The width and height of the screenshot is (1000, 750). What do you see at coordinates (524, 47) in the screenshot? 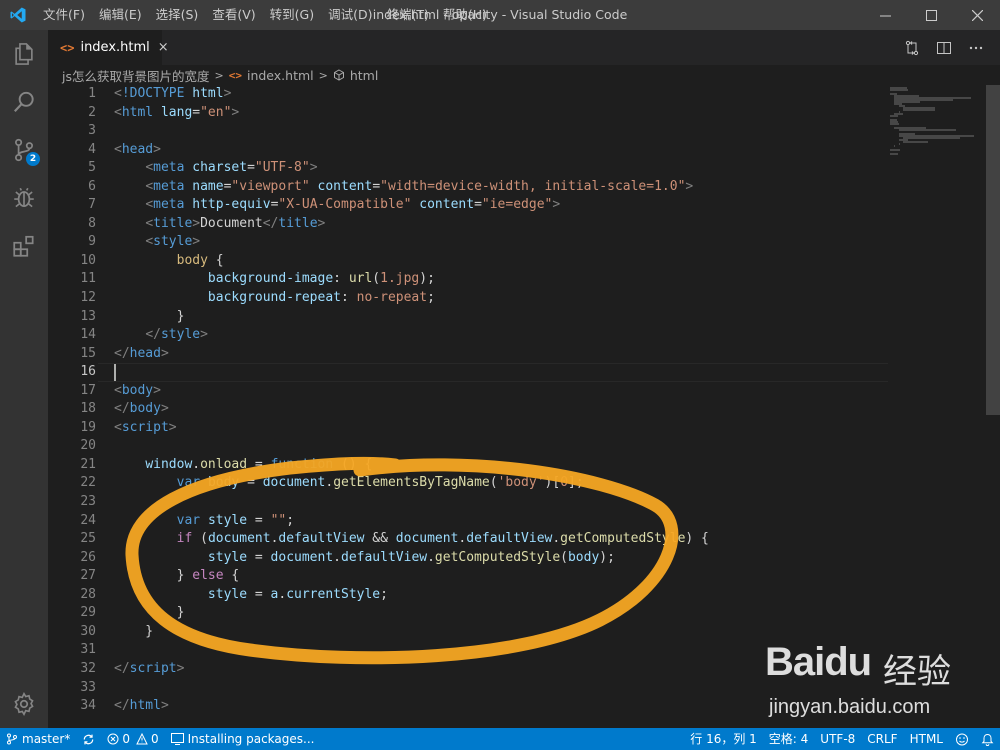
I see `editor-tabs: <> index.html ×` at bounding box center [524, 47].